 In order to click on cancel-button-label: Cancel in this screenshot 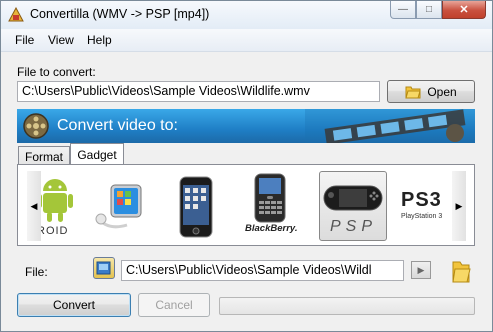, I will do `click(174, 305)`.